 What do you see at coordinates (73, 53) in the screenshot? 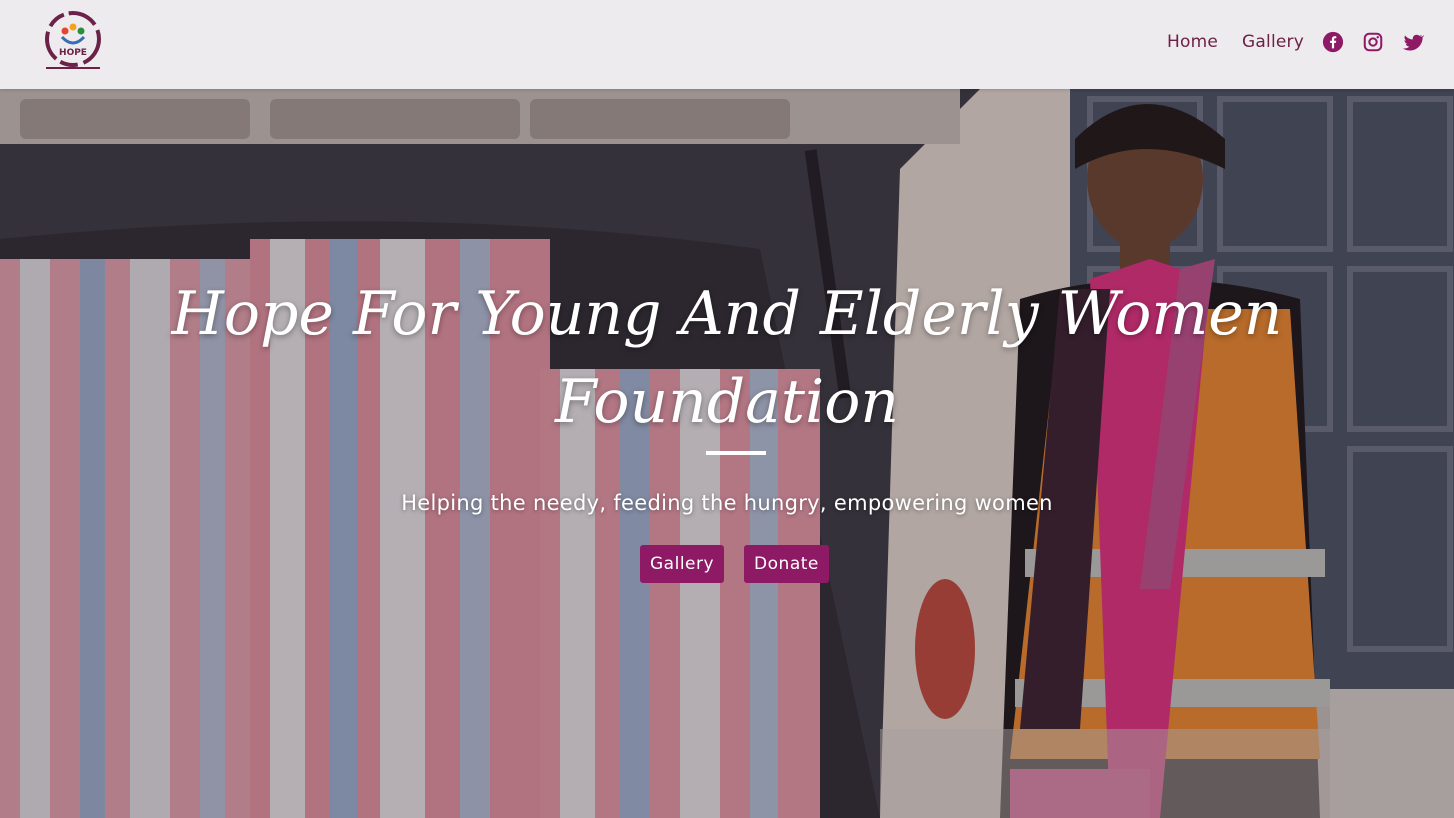
I see `logo-text: HOPE` at bounding box center [73, 53].